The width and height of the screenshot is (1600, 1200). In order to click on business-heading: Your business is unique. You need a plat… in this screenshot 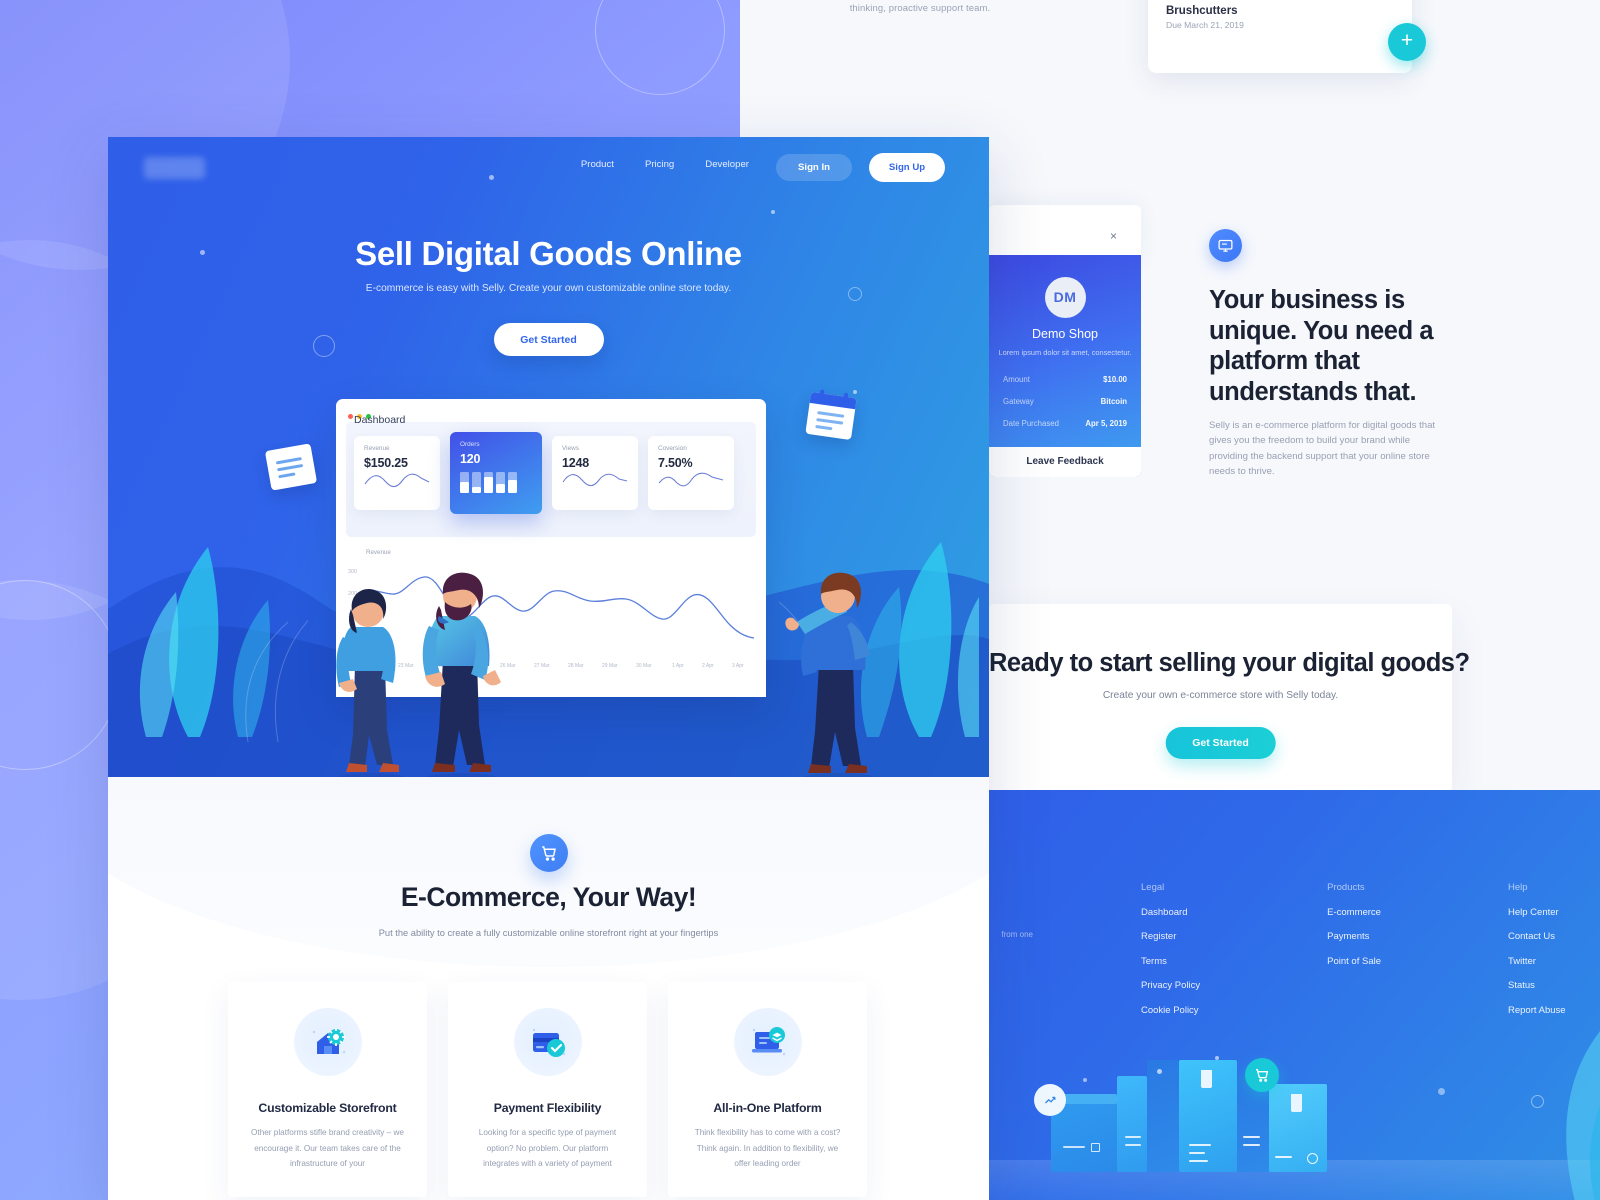, I will do `click(1321, 346)`.